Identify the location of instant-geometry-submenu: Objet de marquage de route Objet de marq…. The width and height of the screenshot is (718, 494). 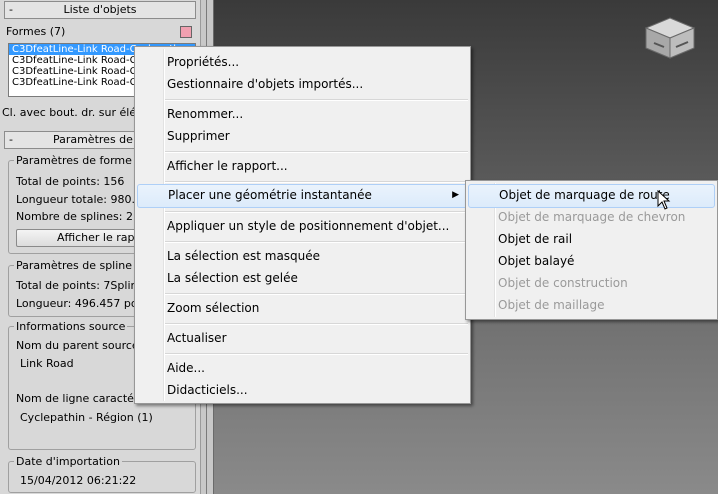
(591, 250).